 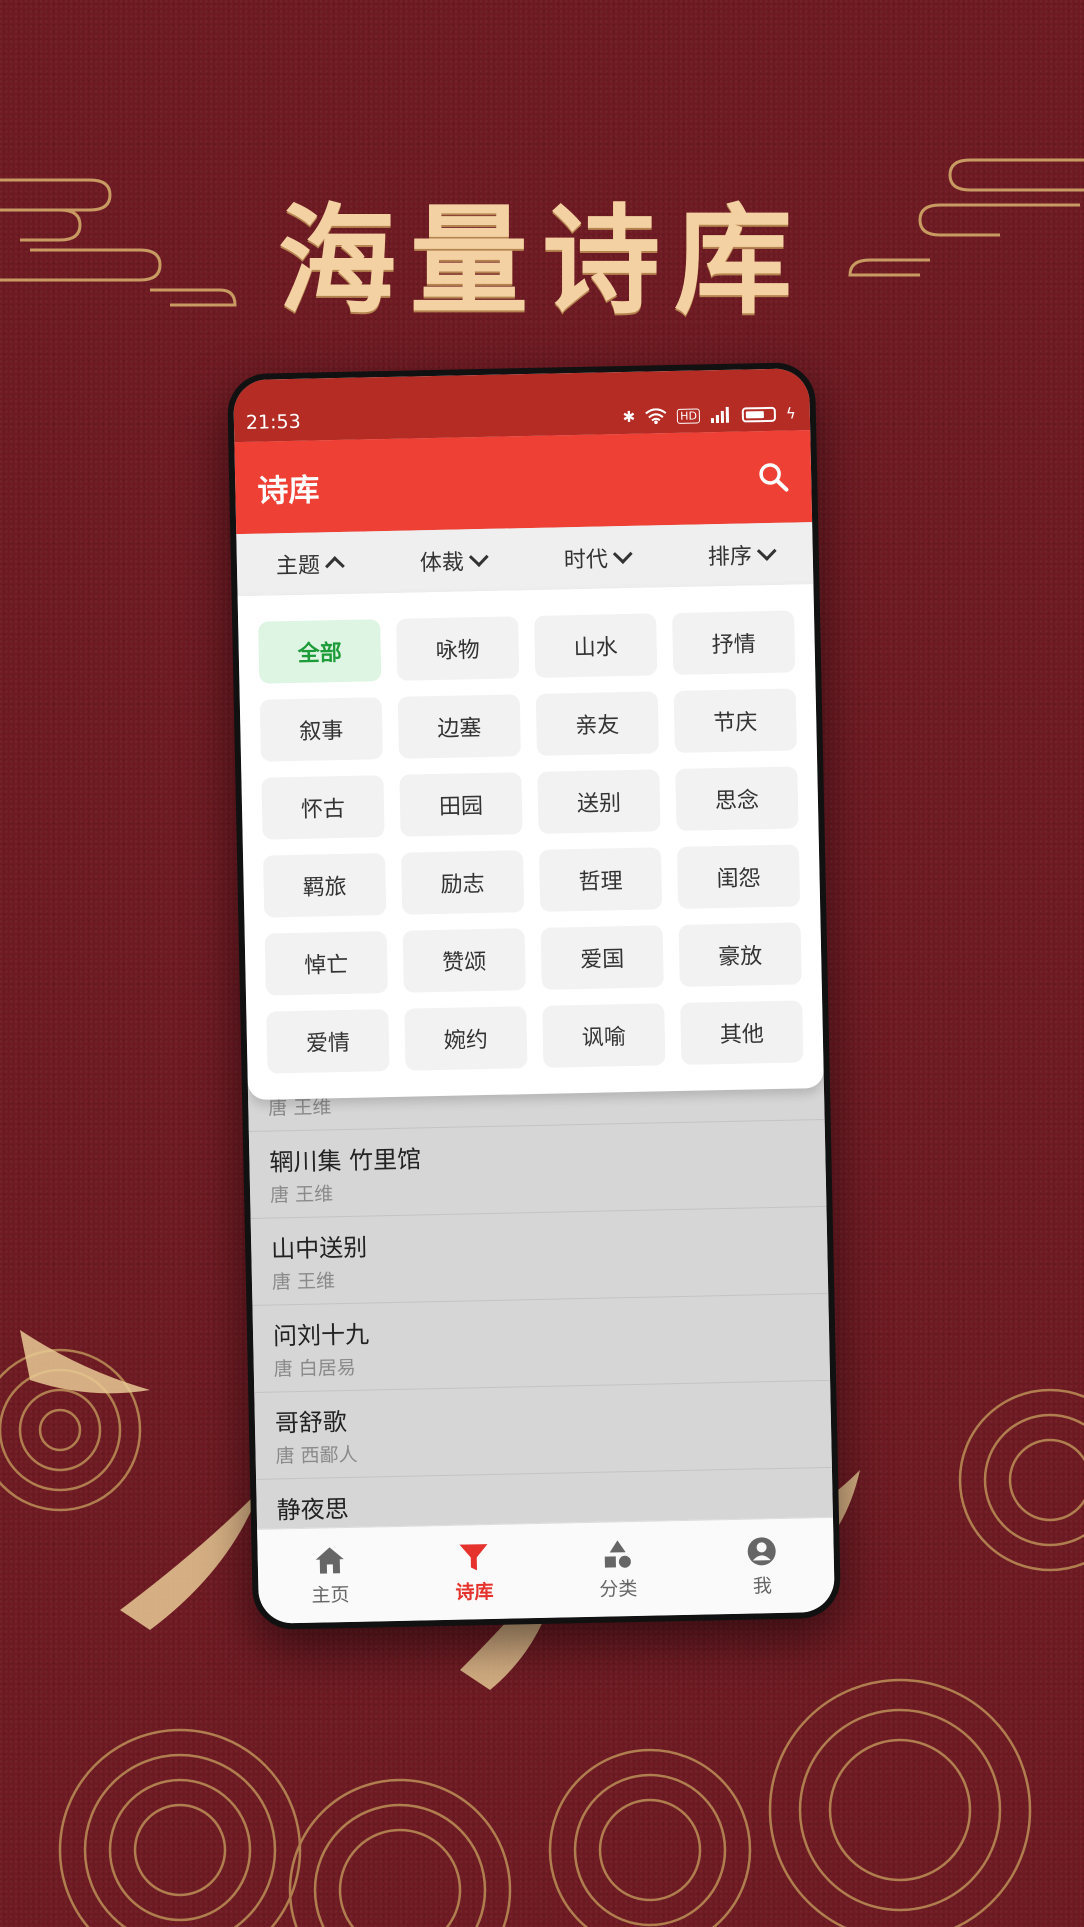 I want to click on theme-chip: 怀古, so click(x=323, y=807).